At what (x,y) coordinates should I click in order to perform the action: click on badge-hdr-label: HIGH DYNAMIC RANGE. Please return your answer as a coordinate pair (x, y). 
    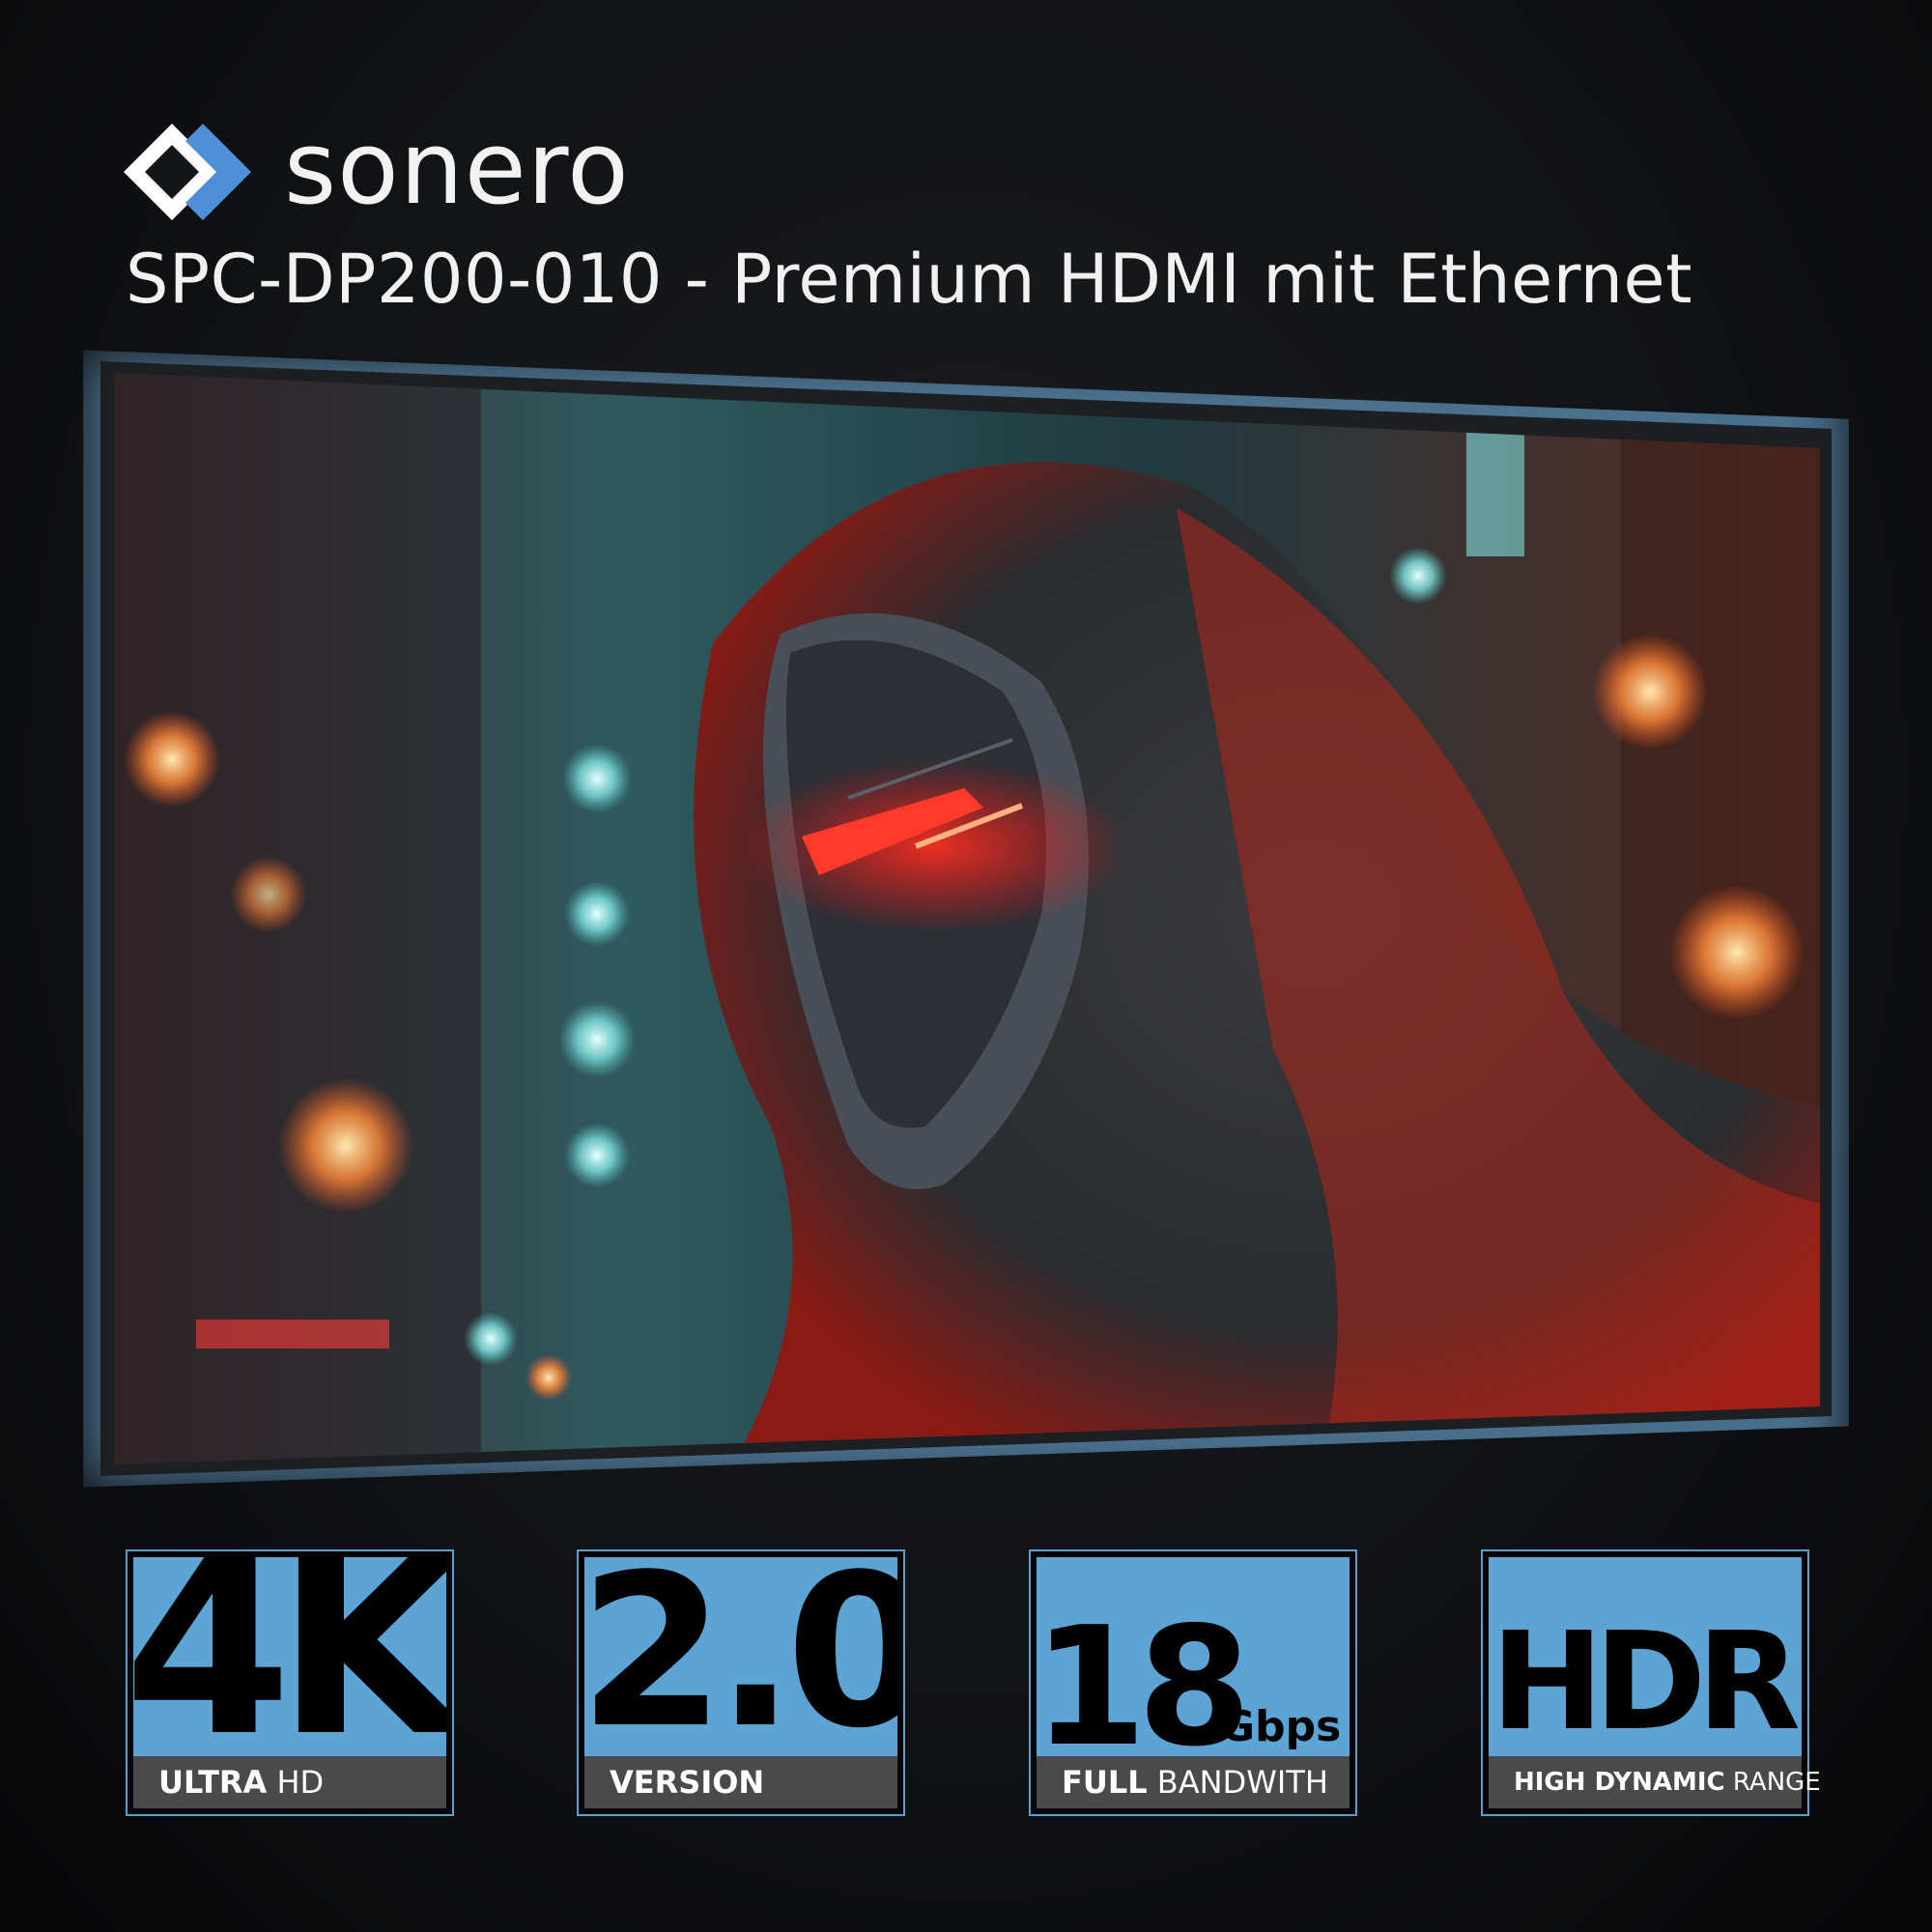
    Looking at the image, I should click on (1655, 1782).